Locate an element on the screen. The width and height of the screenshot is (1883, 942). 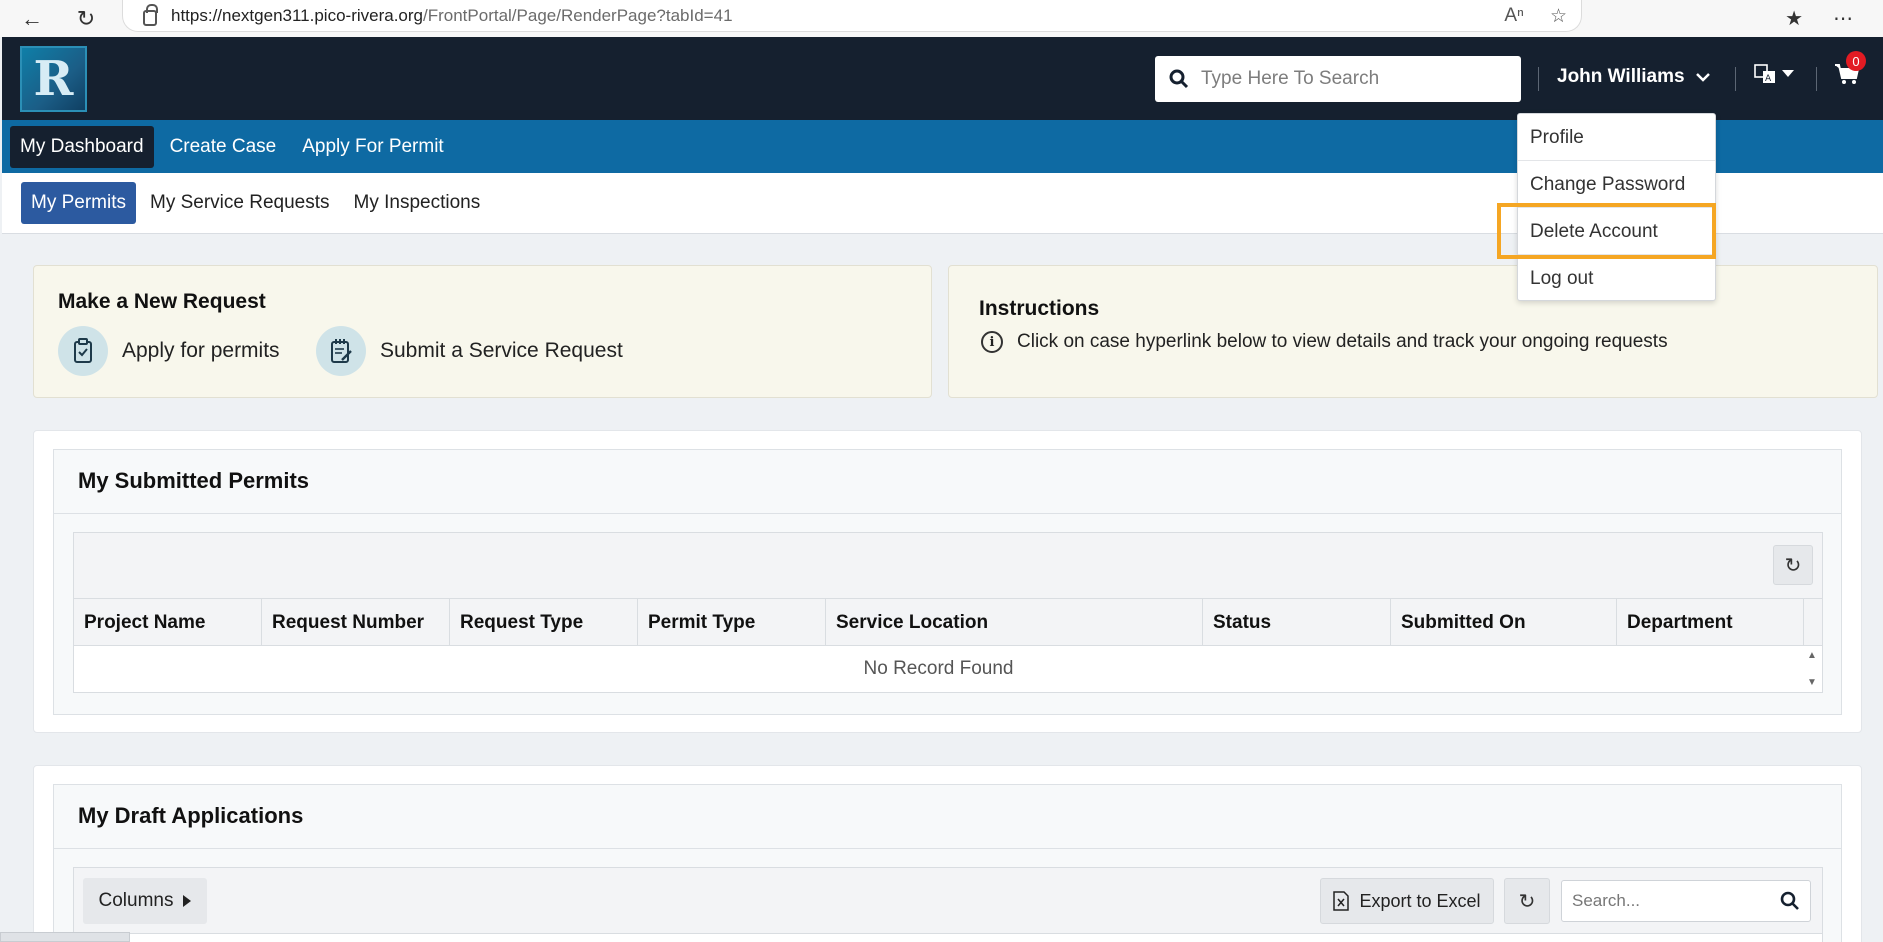
global-search is located at coordinates (1338, 79).